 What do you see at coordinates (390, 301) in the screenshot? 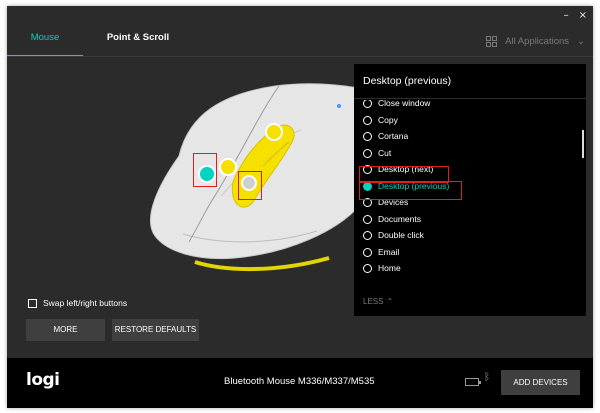
I see `chevron-up-icon: ⌃` at bounding box center [390, 301].